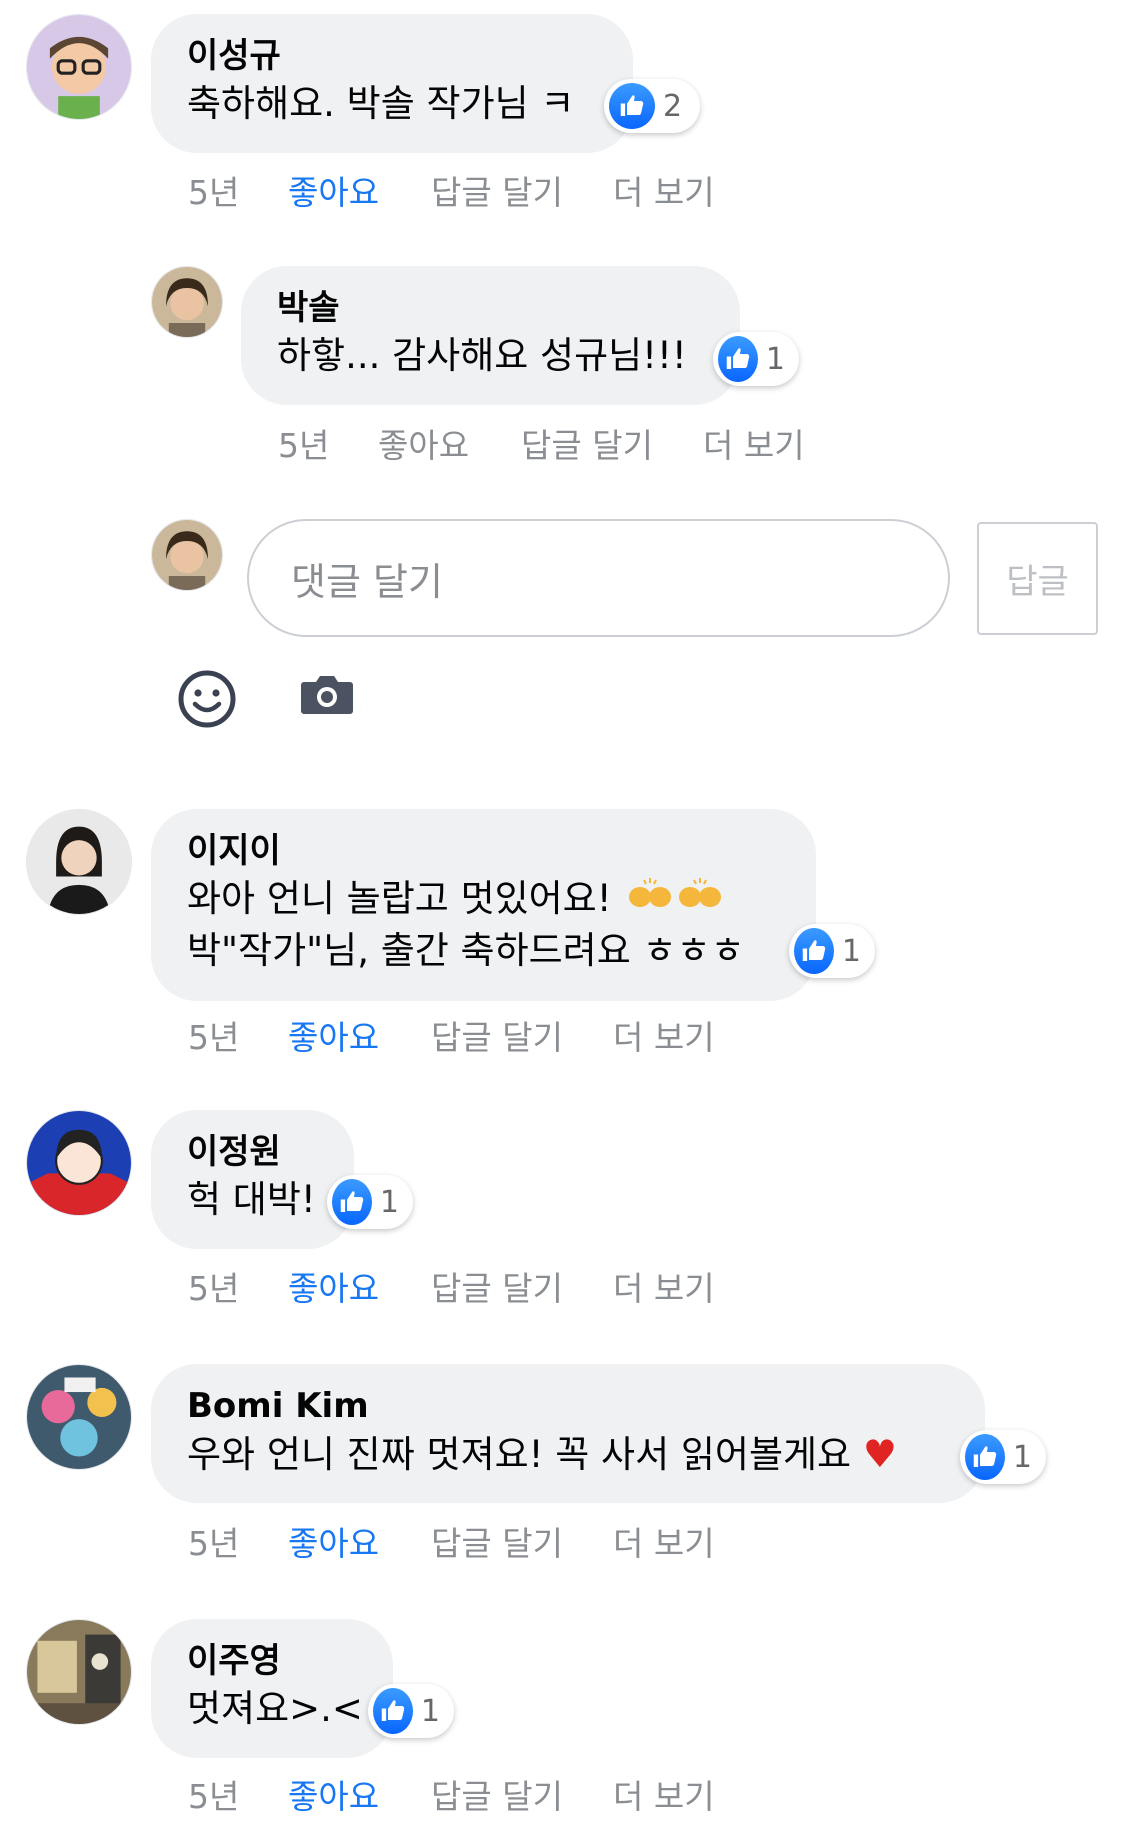  What do you see at coordinates (466, 950) in the screenshot?
I see `comment-text: 박"작가"님, 출간 축하드려요 ㅎㅎㅎ` at bounding box center [466, 950].